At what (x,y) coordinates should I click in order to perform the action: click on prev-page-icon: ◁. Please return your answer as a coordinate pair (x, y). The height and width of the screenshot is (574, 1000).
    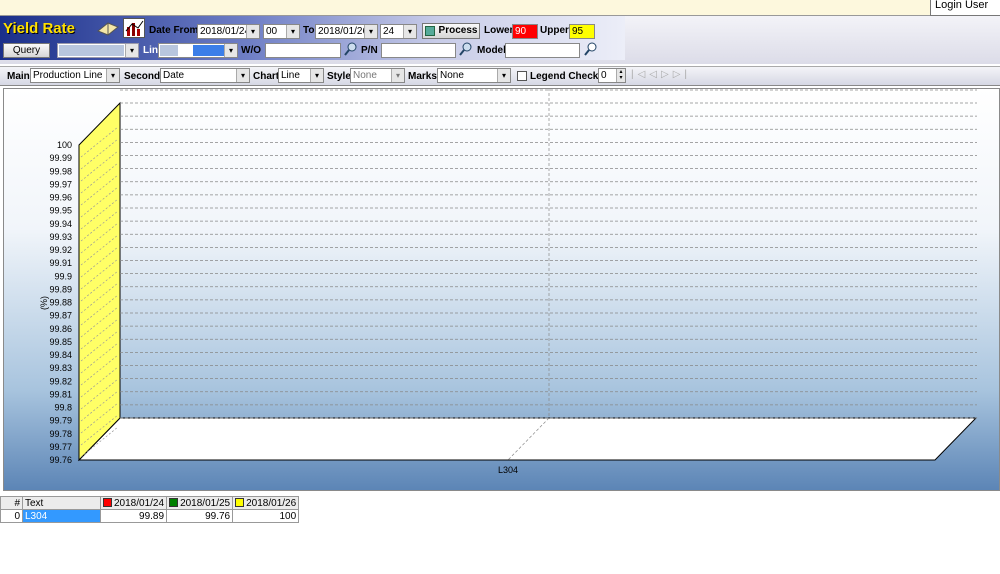
    Looking at the image, I should click on (655, 74).